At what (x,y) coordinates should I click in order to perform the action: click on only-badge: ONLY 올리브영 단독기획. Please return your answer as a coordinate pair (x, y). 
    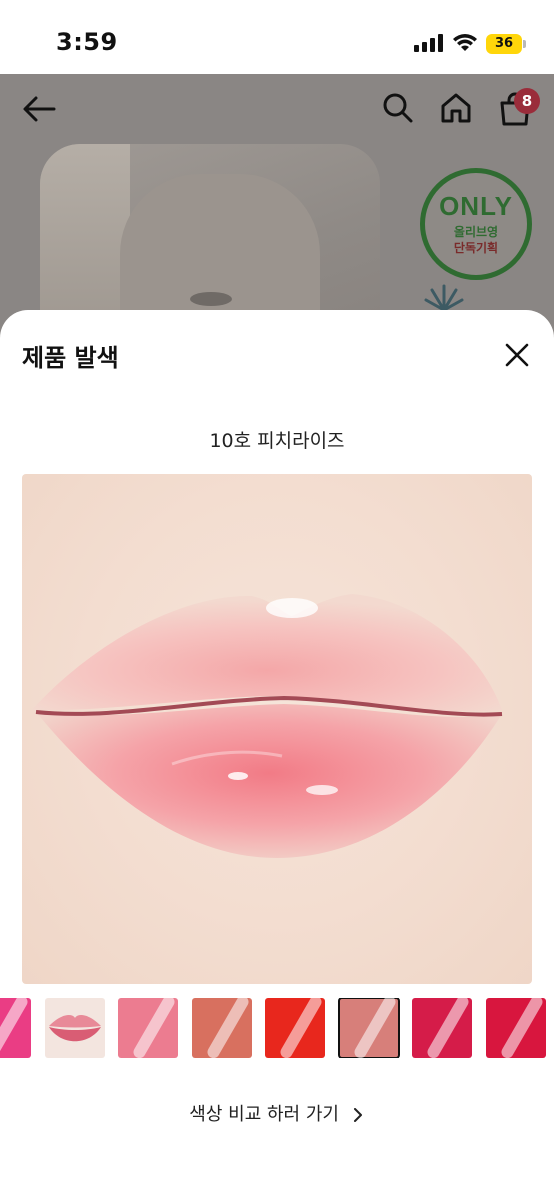
    Looking at the image, I should click on (476, 224).